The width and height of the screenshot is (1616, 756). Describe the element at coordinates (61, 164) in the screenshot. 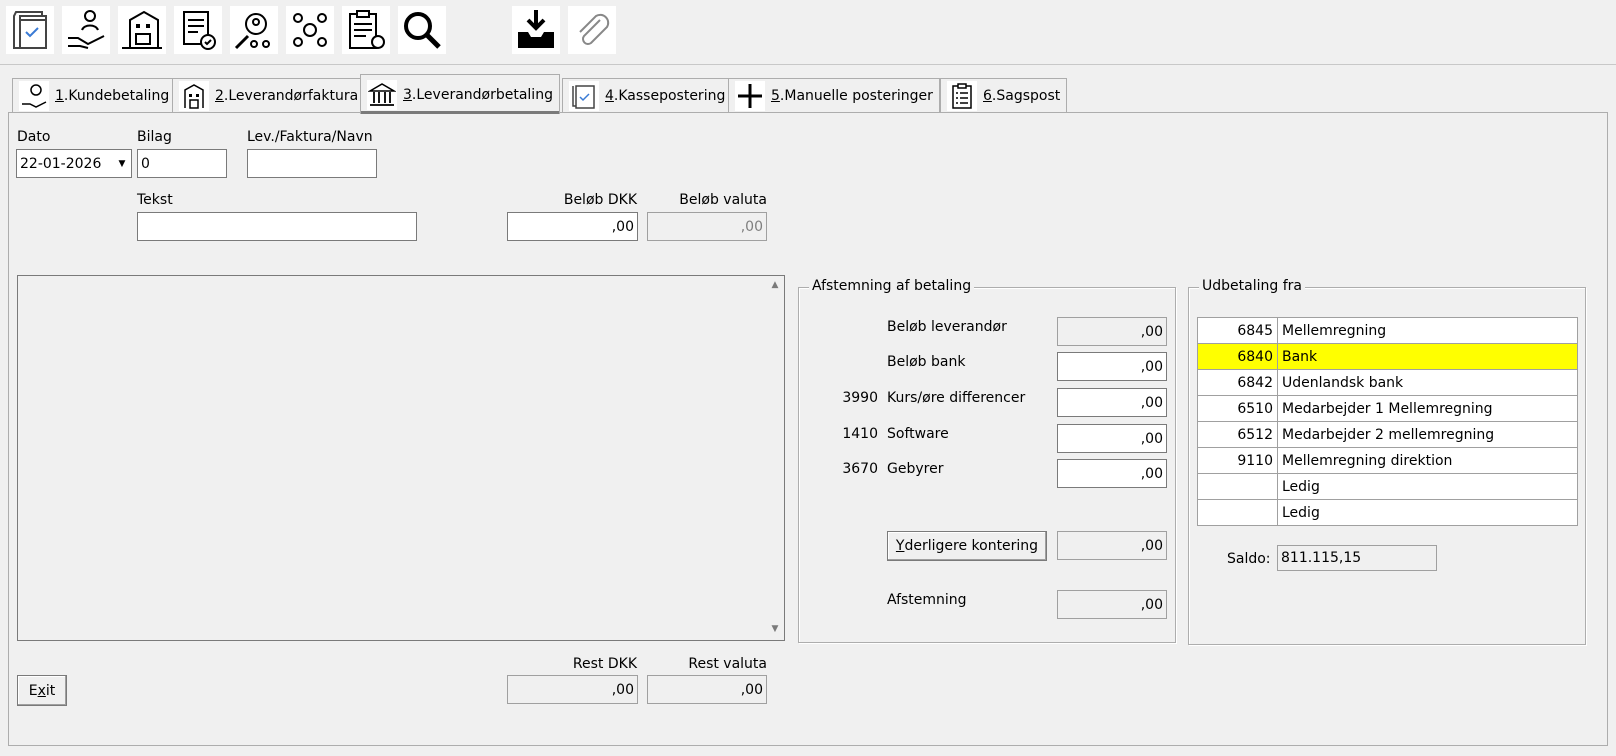

I see `dato-value: 22-01-2026` at that location.